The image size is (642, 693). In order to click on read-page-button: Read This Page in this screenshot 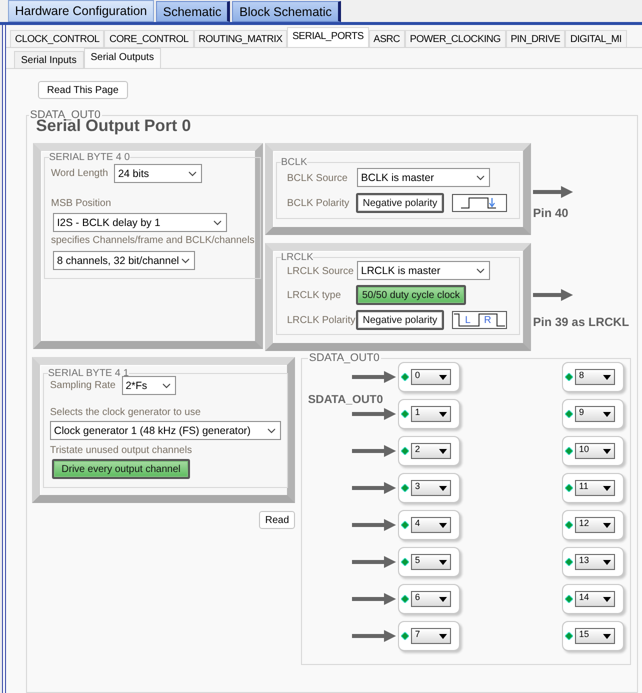, I will do `click(83, 90)`.